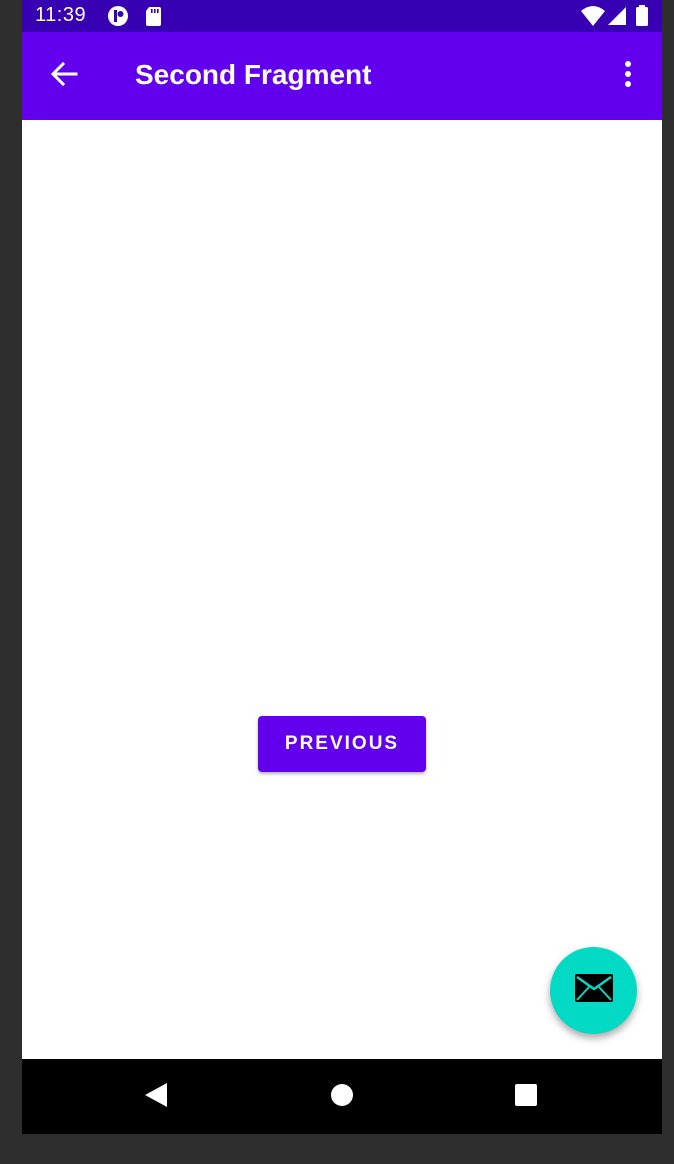 The image size is (674, 1164). I want to click on system-nav-bar, so click(342, 1096).